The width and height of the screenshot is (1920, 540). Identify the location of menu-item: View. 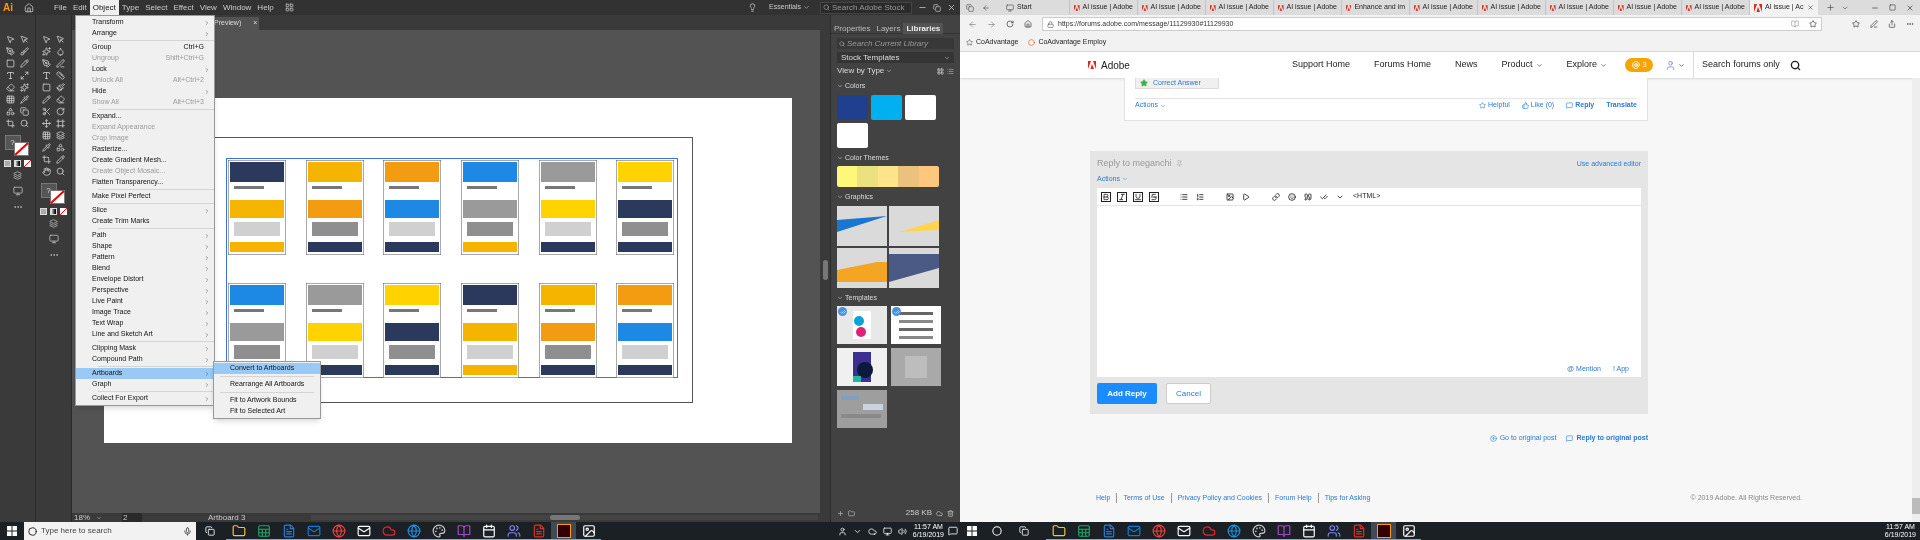
(208, 7).